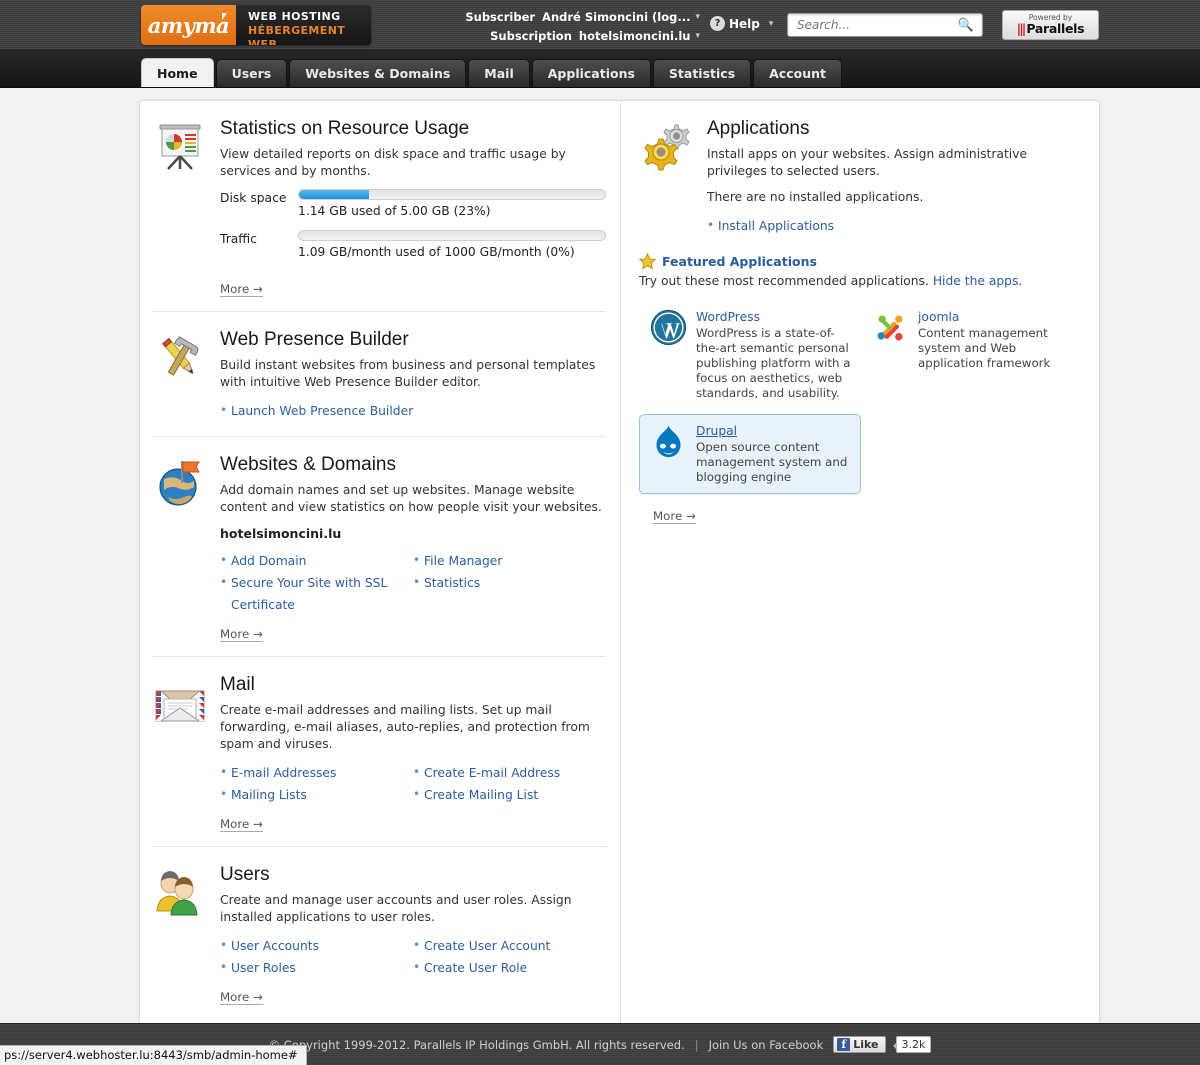  Describe the element at coordinates (500, 17) in the screenshot. I see `subscriber-label: Subscriber` at that location.